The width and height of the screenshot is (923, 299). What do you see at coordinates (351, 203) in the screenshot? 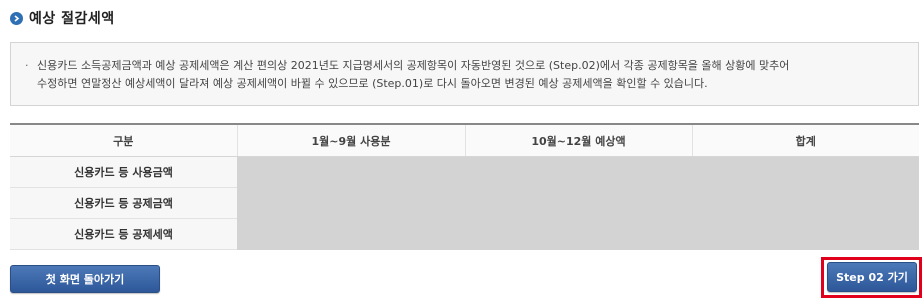
I see `cell-deduction-jan-sep` at bounding box center [351, 203].